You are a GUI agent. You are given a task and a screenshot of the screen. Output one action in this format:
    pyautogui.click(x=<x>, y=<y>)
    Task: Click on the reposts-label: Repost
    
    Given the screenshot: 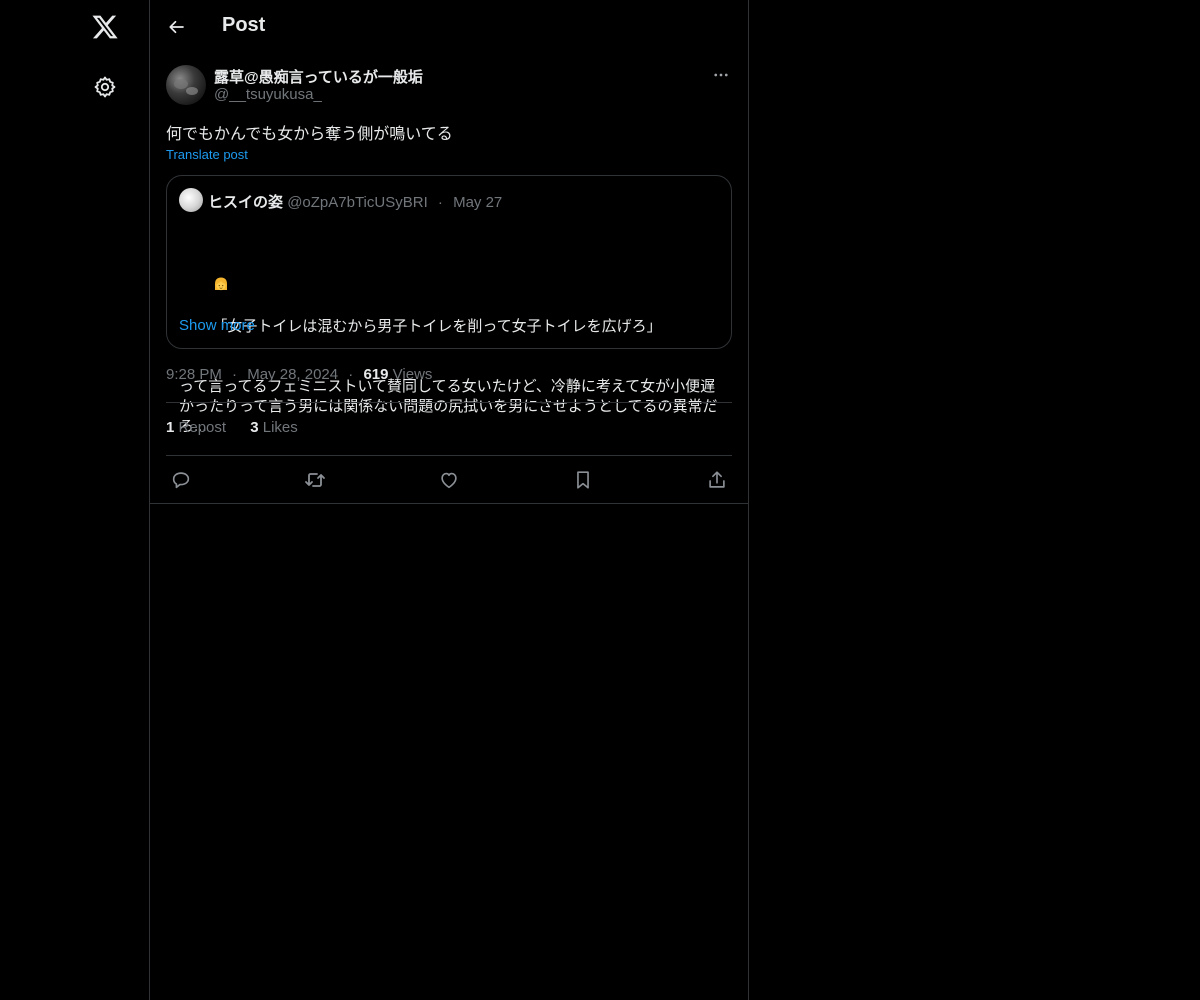 What is the action you would take?
    pyautogui.click(x=202, y=427)
    